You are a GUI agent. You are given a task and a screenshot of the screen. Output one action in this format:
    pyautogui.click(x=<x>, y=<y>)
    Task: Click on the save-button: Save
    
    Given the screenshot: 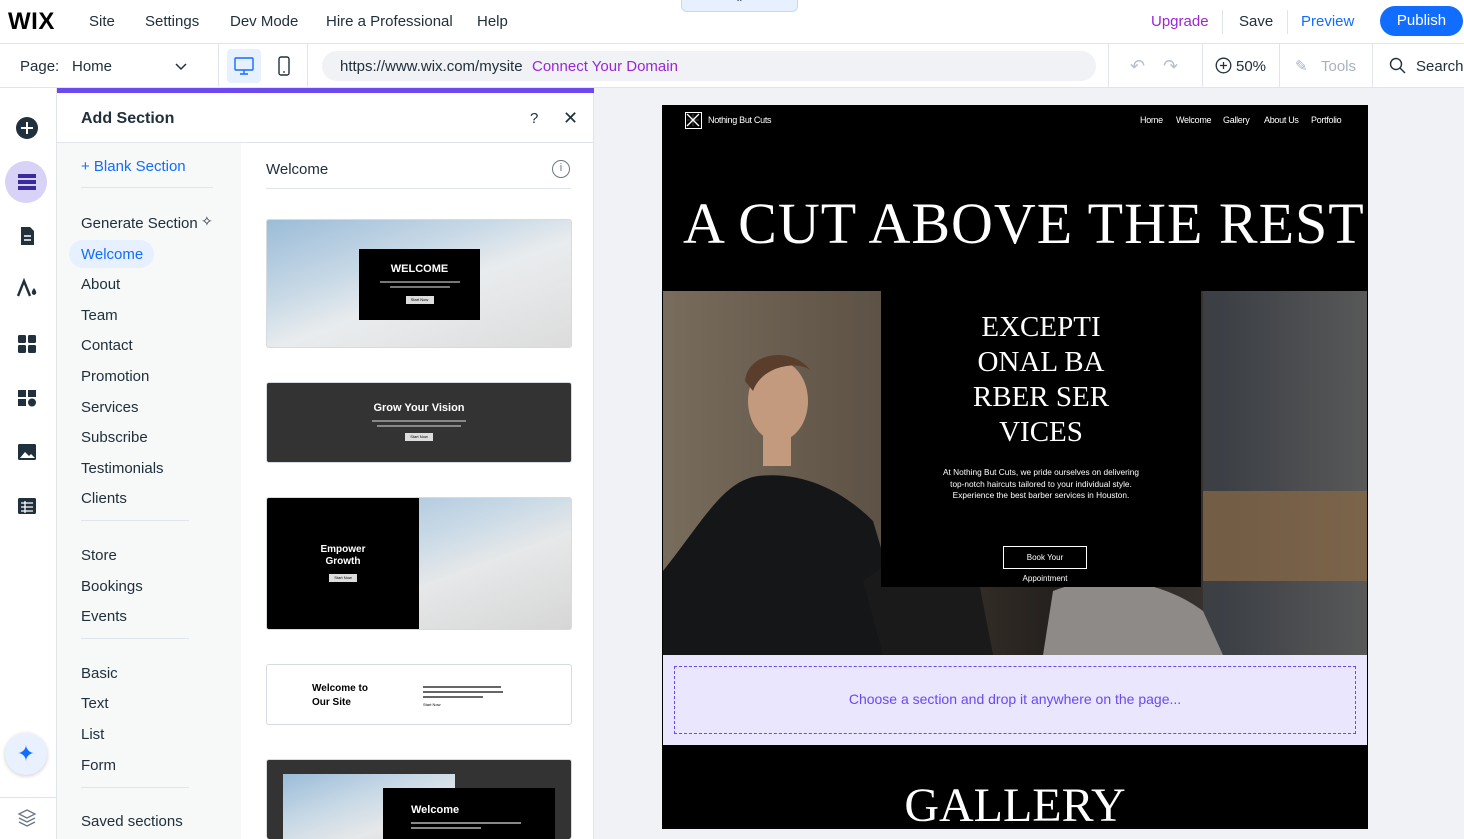 What is the action you would take?
    pyautogui.click(x=1256, y=21)
    